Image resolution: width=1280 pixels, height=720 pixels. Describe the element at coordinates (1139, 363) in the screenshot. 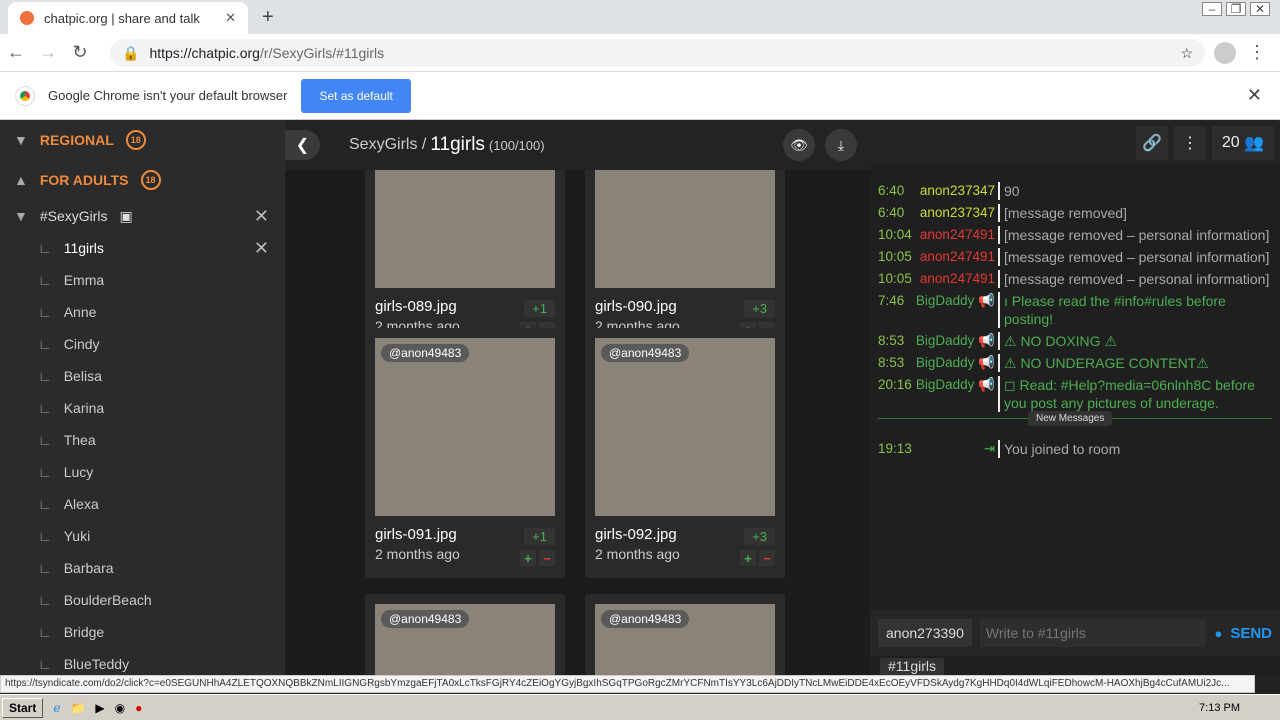

I see `msg-text: ⚠ NO UNDERAGE CONTENT⚠` at that location.